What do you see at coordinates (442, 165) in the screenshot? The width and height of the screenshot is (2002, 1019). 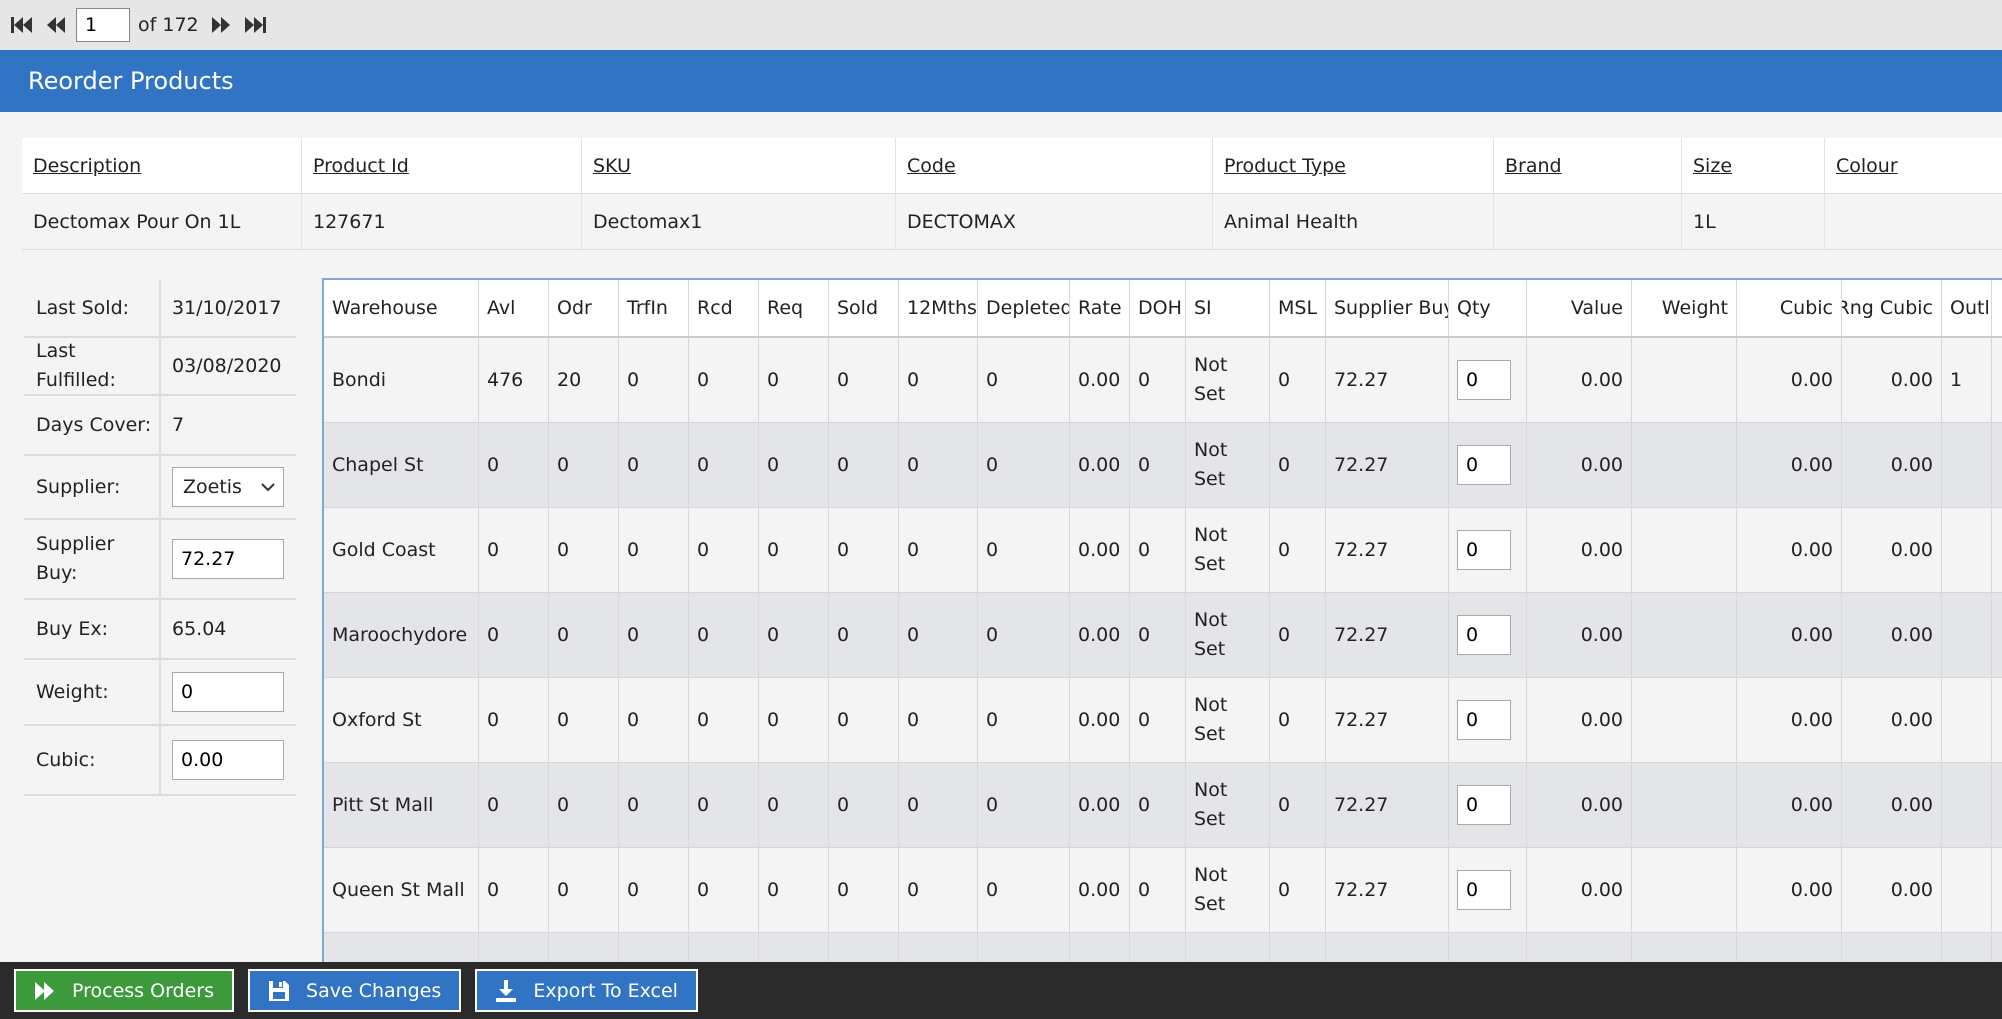 I see `product-header-product-id: Product Id` at bounding box center [442, 165].